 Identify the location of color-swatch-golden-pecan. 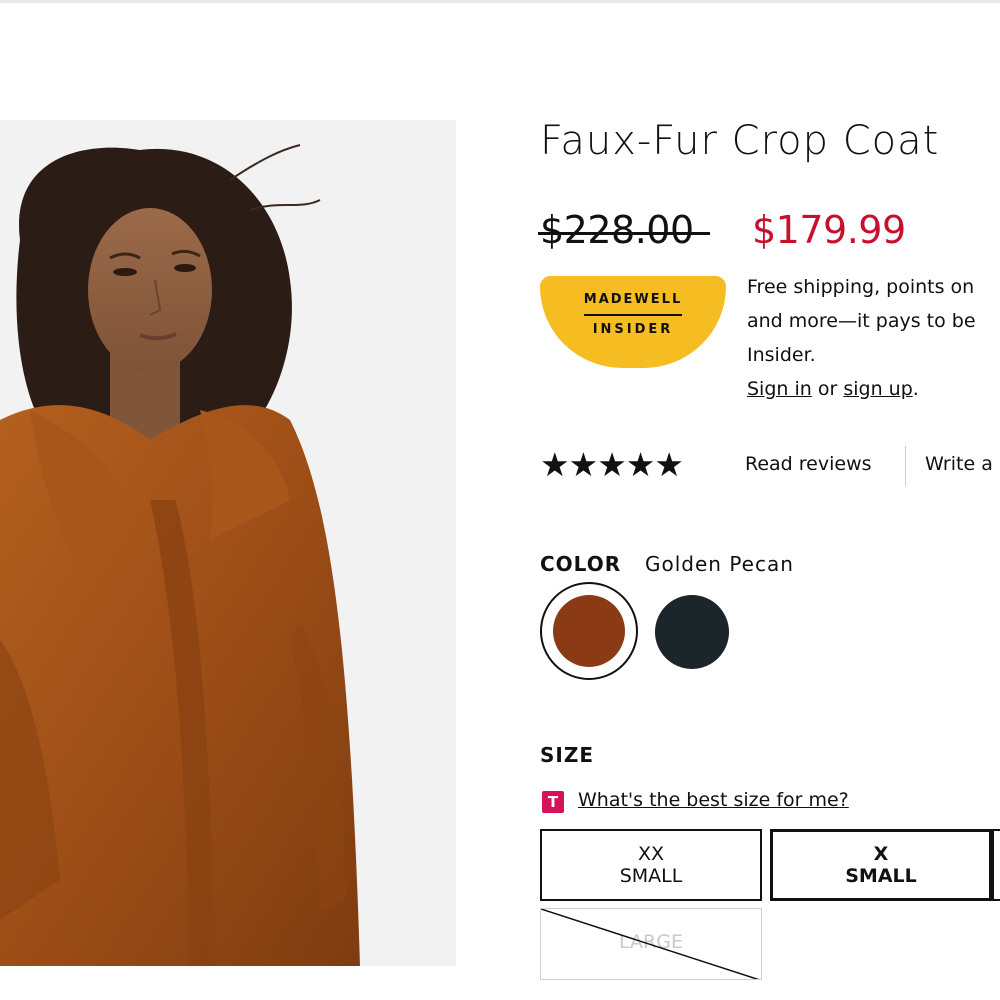
(589, 631).